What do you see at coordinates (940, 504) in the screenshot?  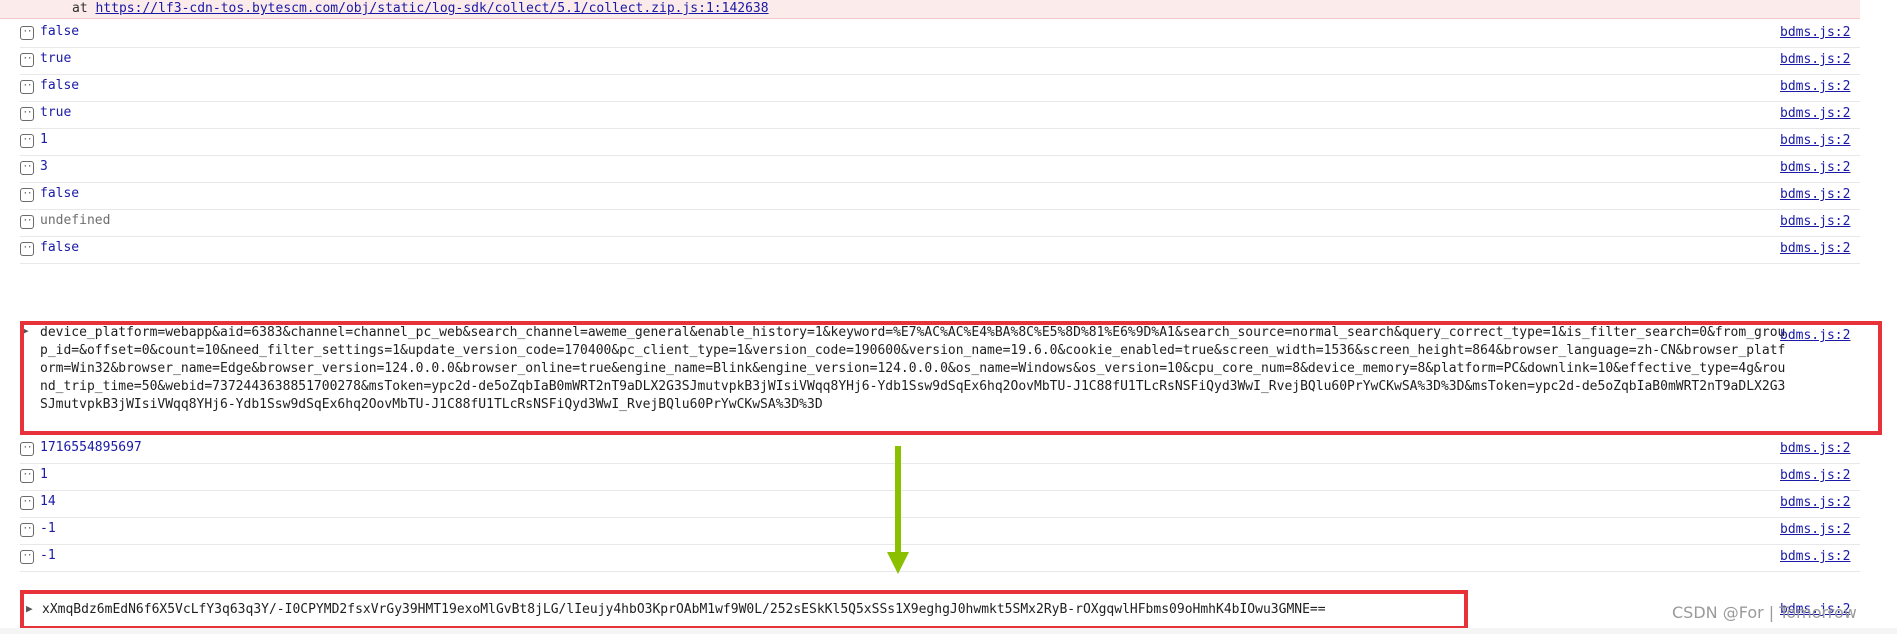 I see `log-entry: ·· 14 bdms.js:2` at bounding box center [940, 504].